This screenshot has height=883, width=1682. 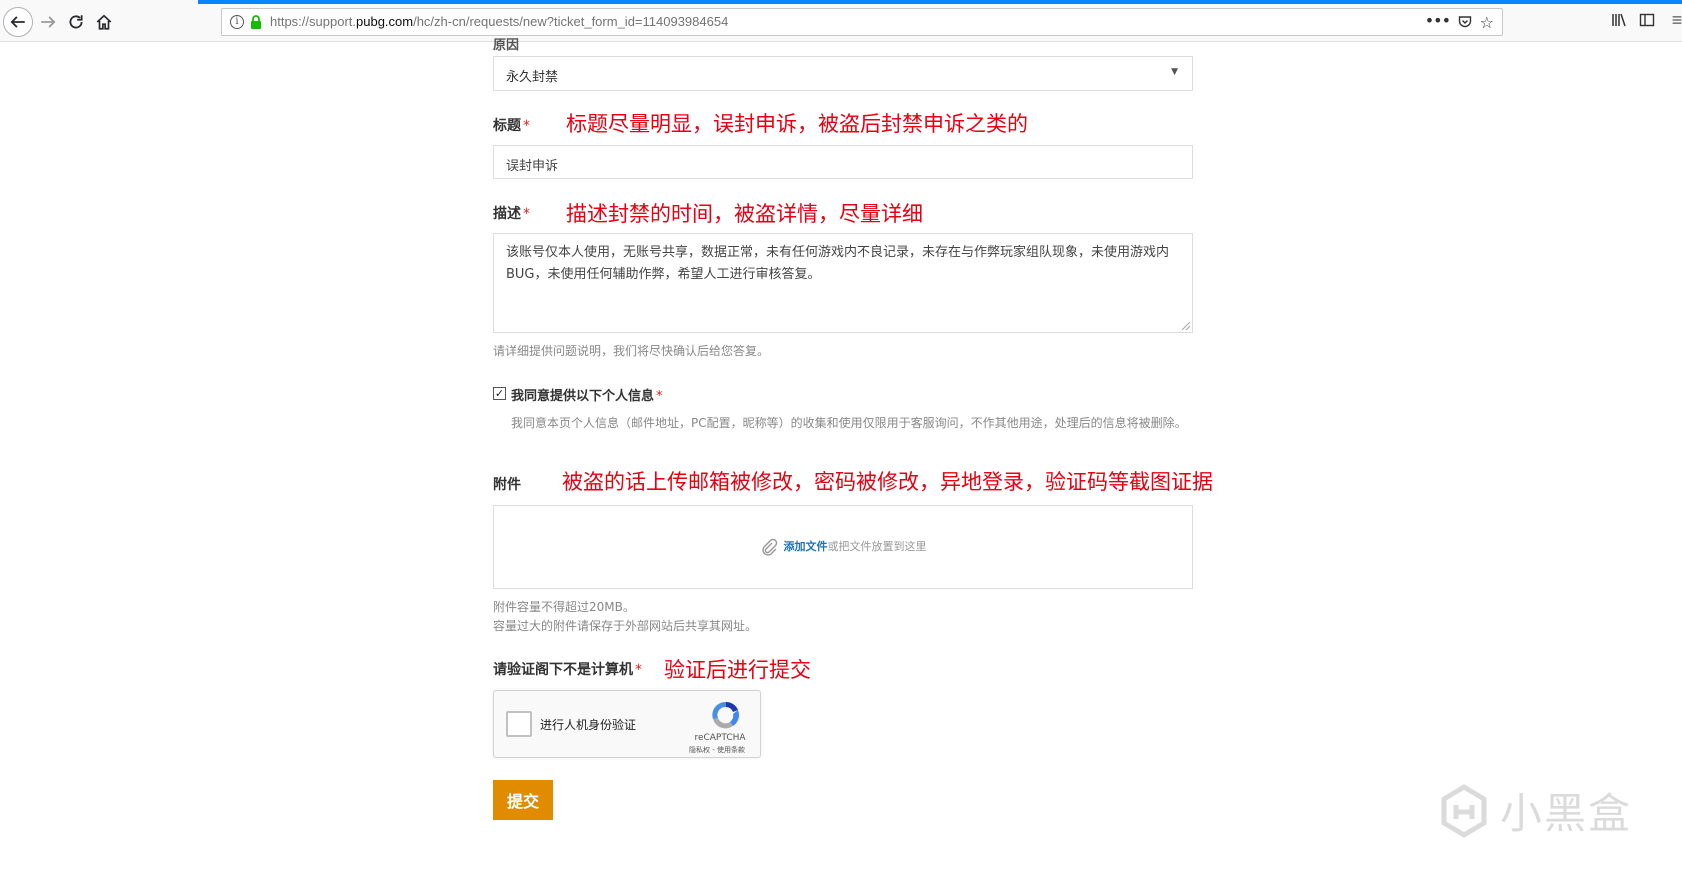 What do you see at coordinates (769, 547) in the screenshot?
I see `paperclip-icon` at bounding box center [769, 547].